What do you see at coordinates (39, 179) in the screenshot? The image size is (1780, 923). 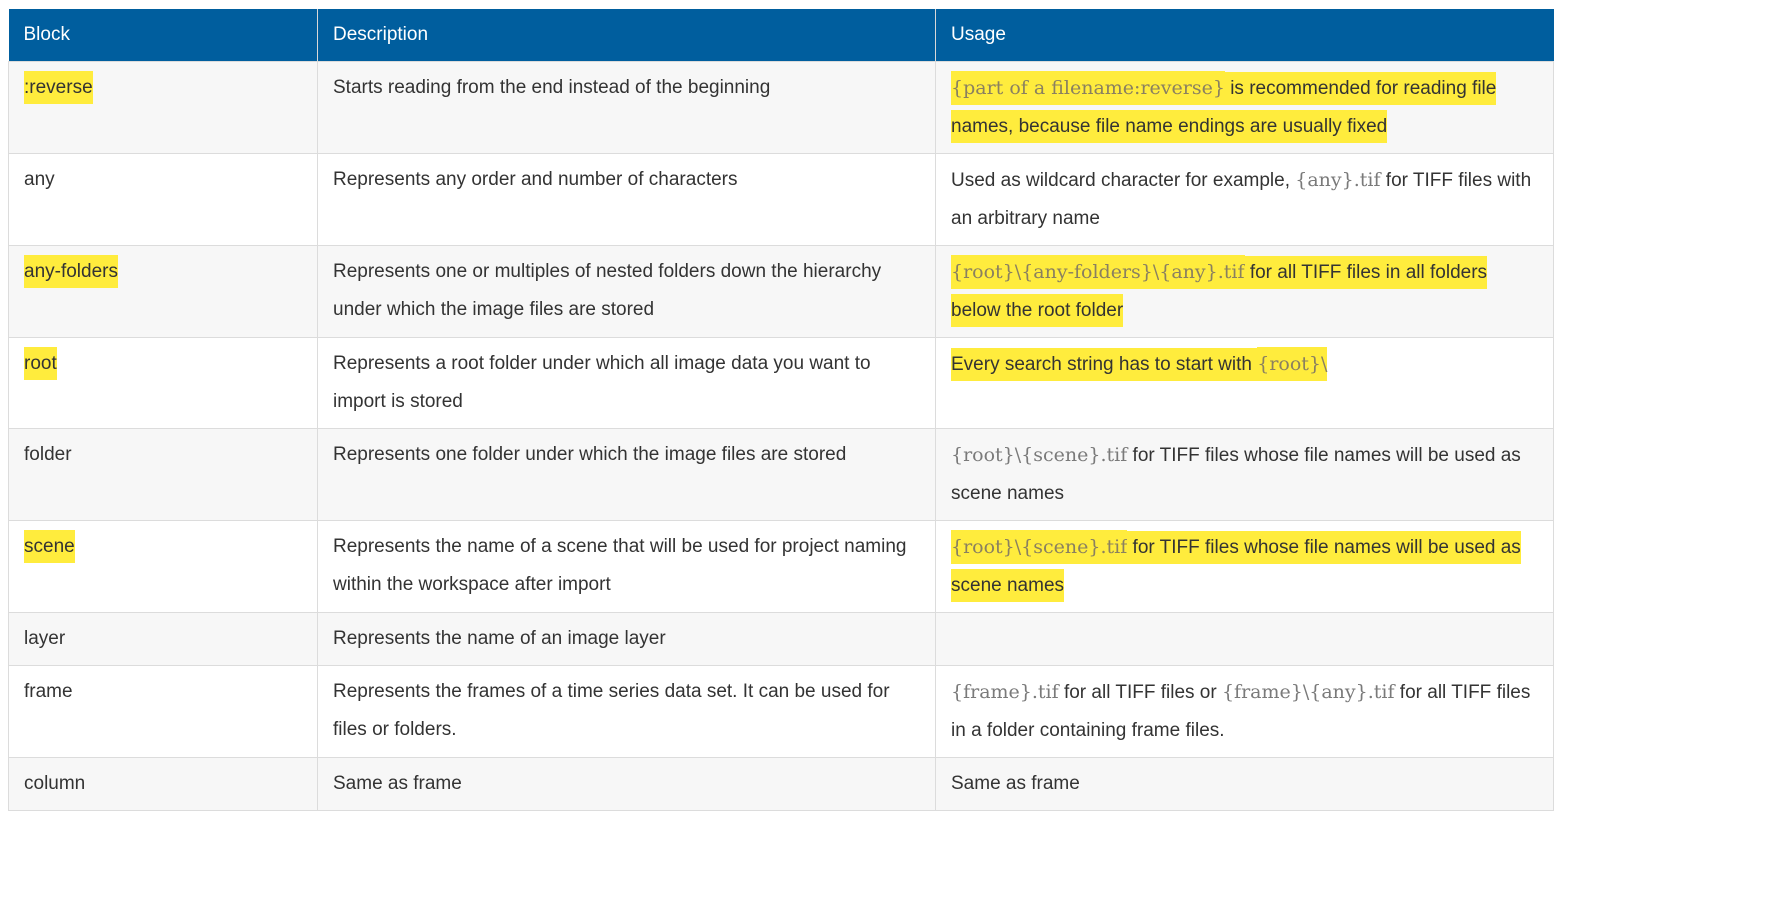 I see `block-name: any` at bounding box center [39, 179].